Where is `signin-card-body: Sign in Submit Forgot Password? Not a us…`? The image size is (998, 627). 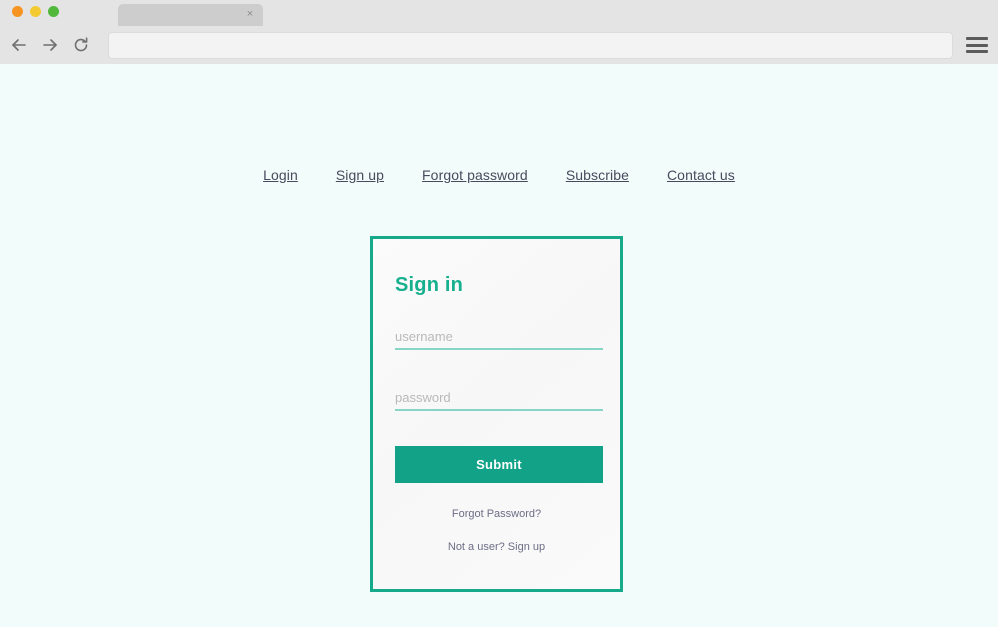
signin-card-body: Sign in Submit Forgot Password? Not a us… is located at coordinates (496, 414).